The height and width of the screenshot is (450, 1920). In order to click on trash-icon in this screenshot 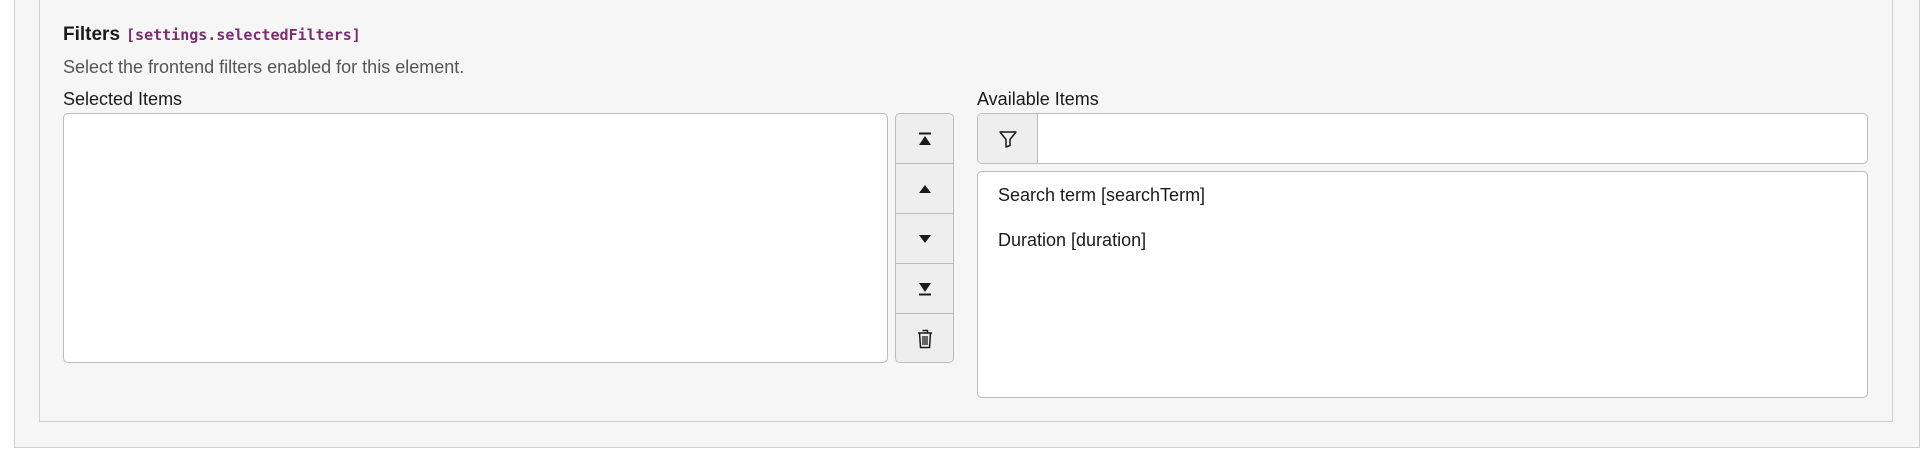, I will do `click(924, 339)`.